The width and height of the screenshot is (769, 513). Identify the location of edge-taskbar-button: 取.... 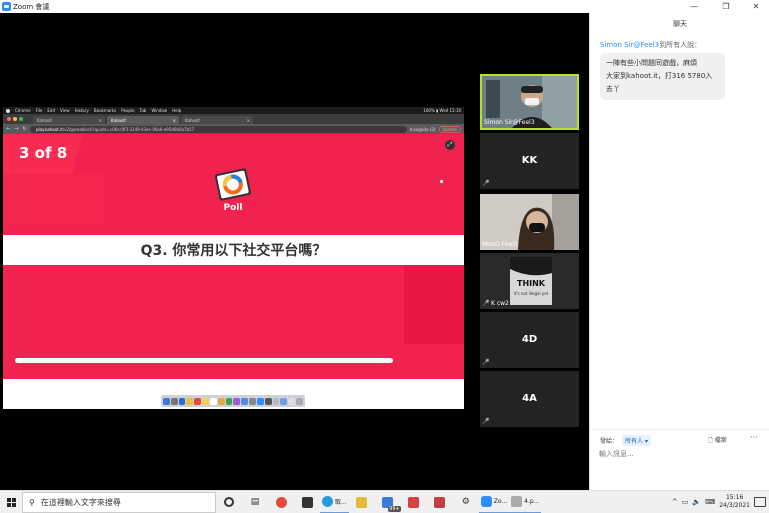
(334, 502).